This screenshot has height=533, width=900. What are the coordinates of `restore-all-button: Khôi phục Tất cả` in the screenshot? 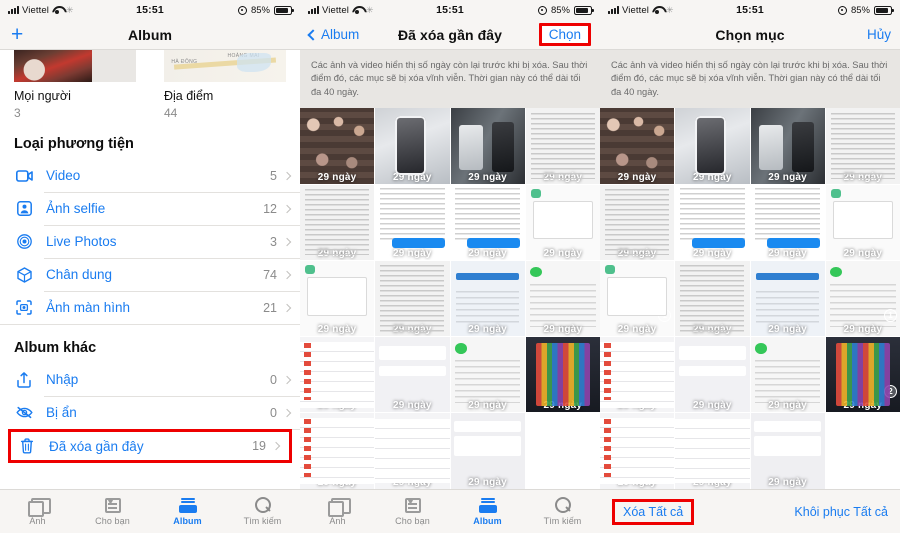 It's located at (841, 512).